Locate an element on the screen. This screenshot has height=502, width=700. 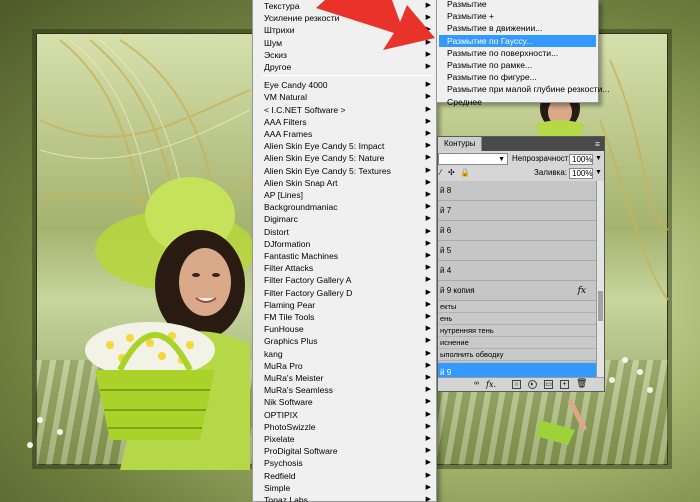
panel-bottom-toolbar: ∞ fx. ○ ◐ ▭ + 🗑 is located at coordinates (521, 384).